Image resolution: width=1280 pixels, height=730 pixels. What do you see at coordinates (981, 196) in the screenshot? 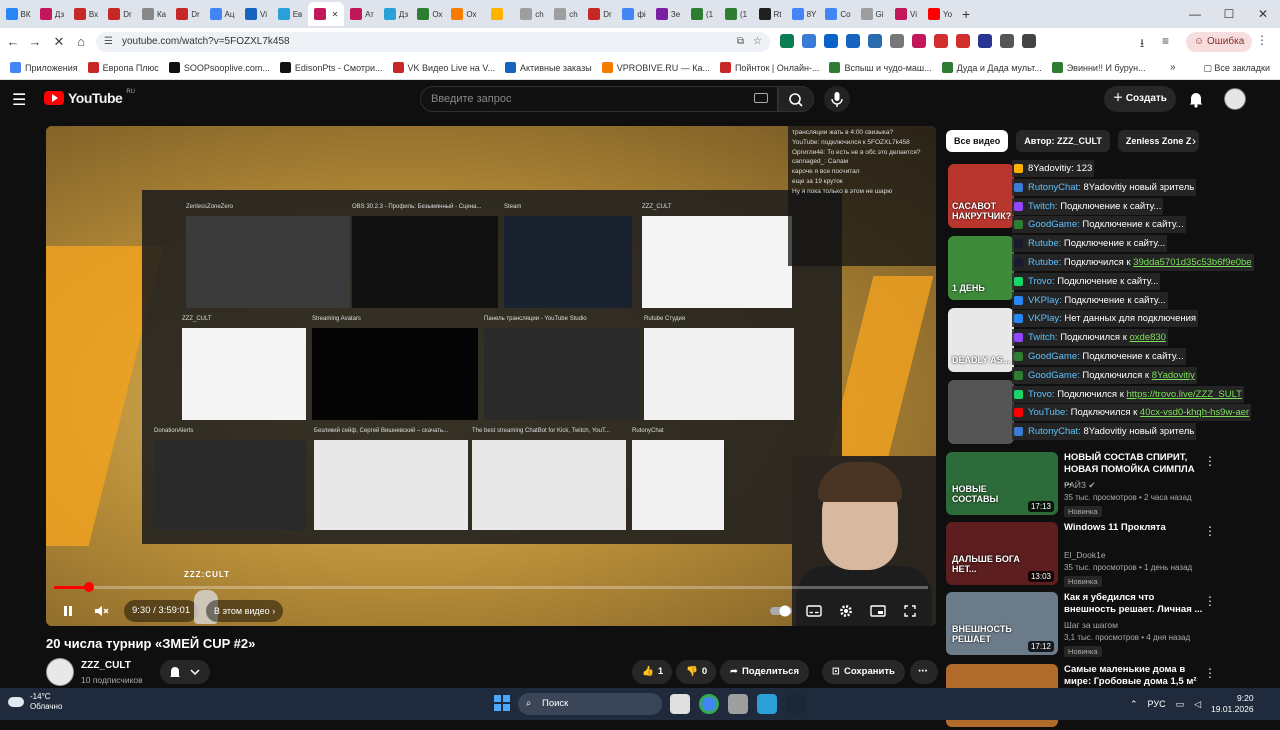
I see `recommendation-thumbnail: САСАВОТ НАКРУТЧИК?` at bounding box center [981, 196].